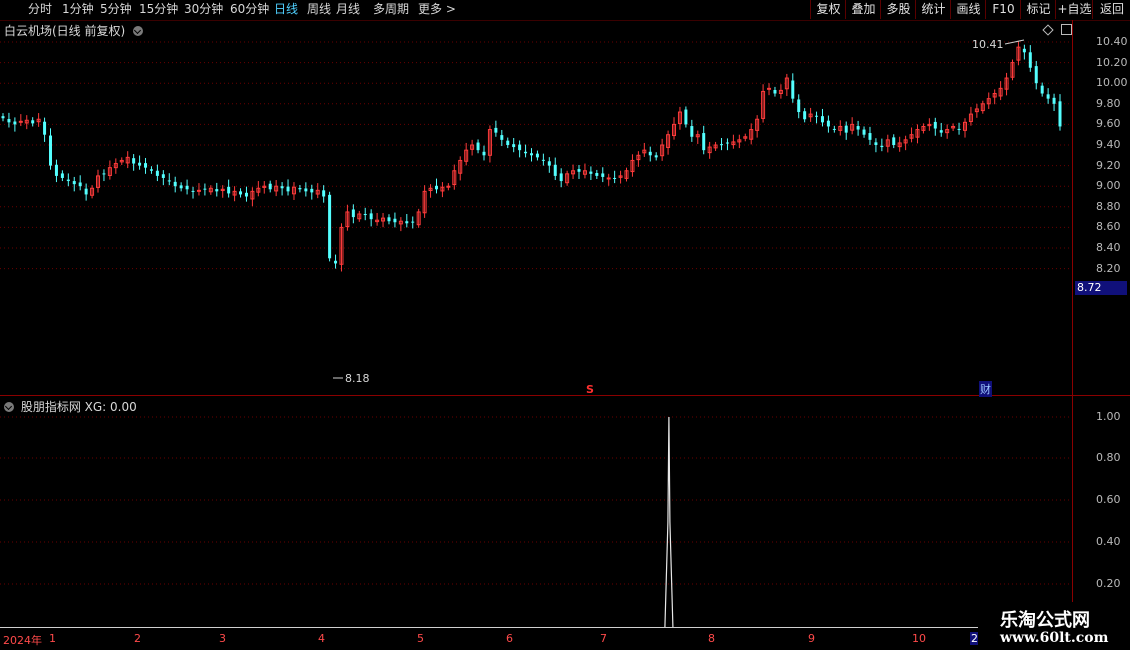 Image resolution: width=1130 pixels, height=650 pixels. Describe the element at coordinates (1112, 83) in the screenshot. I see `price-tick: 10.00` at that location.